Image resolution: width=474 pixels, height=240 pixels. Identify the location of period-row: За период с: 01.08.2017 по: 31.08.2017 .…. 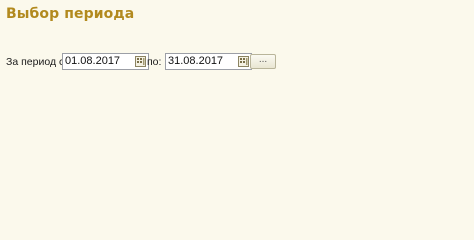
(240, 62).